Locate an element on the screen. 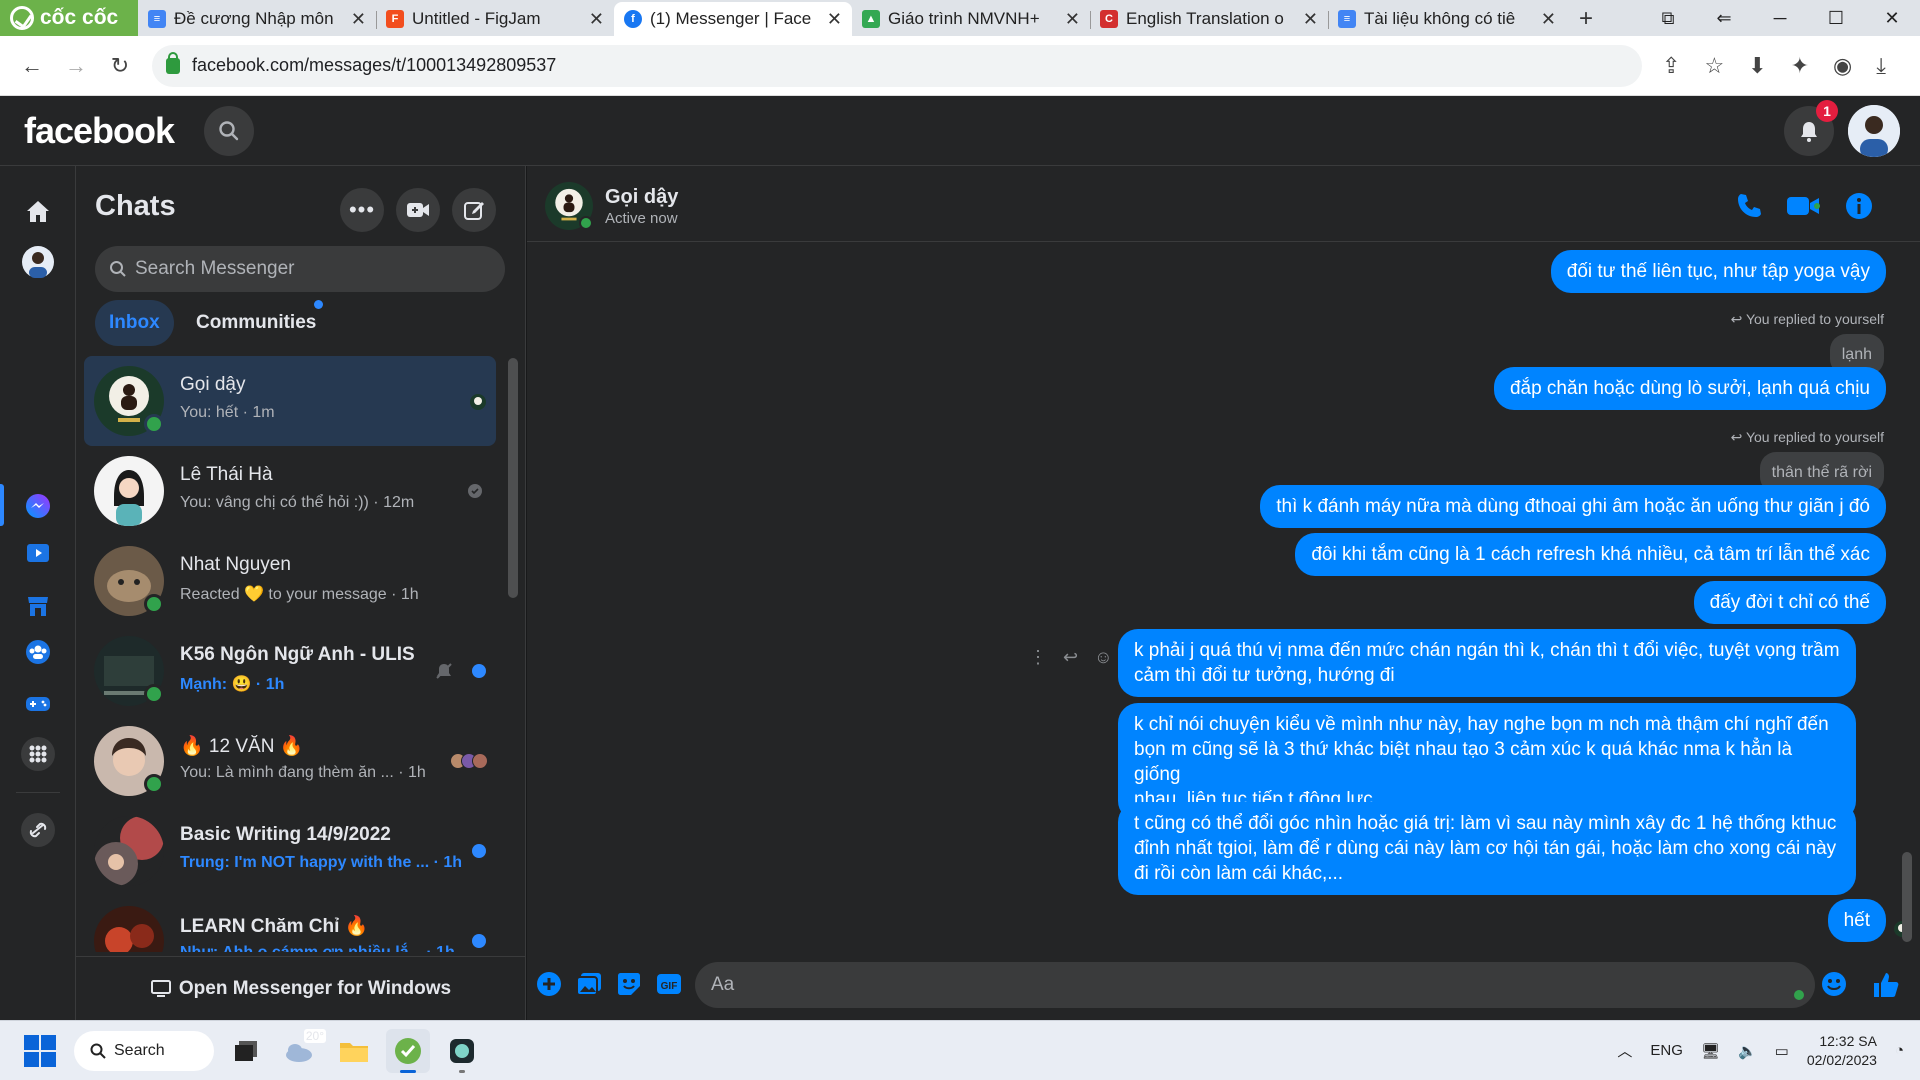 The image size is (1920, 1080). maximize-icon: ☐ is located at coordinates (1836, 18).